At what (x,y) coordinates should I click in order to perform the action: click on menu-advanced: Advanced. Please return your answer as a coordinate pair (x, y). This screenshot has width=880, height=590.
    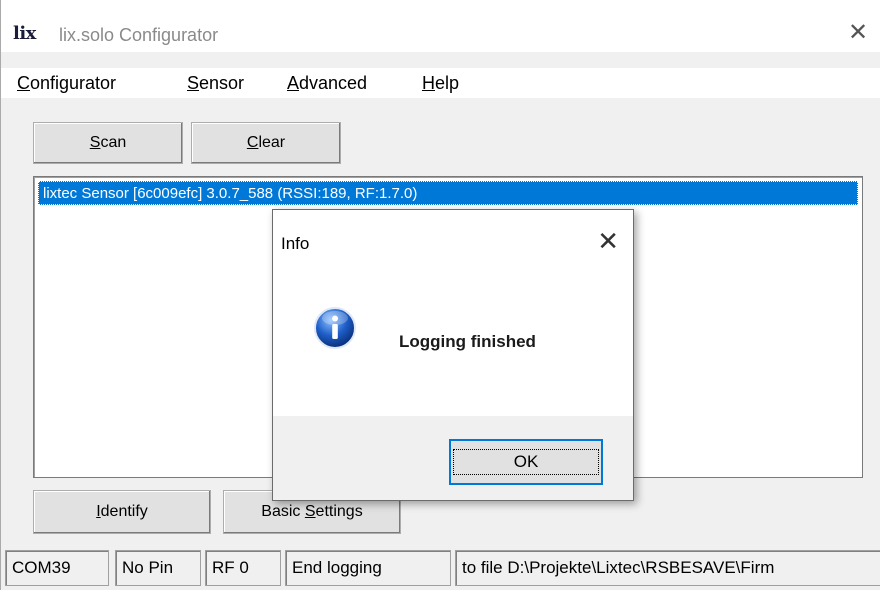
    Looking at the image, I should click on (327, 83).